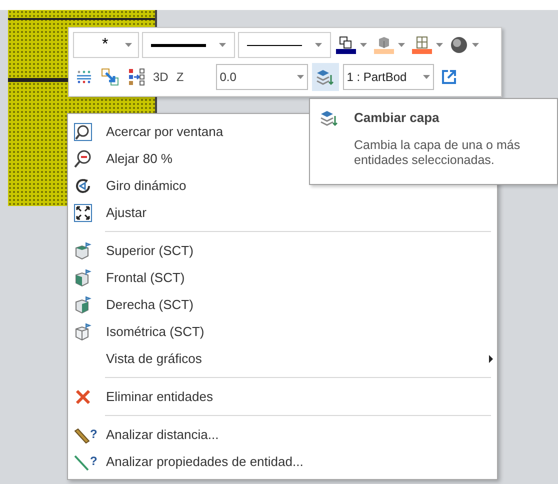 This screenshot has width=558, height=484. I want to click on toolbar-text-button: 3D, so click(160, 77).